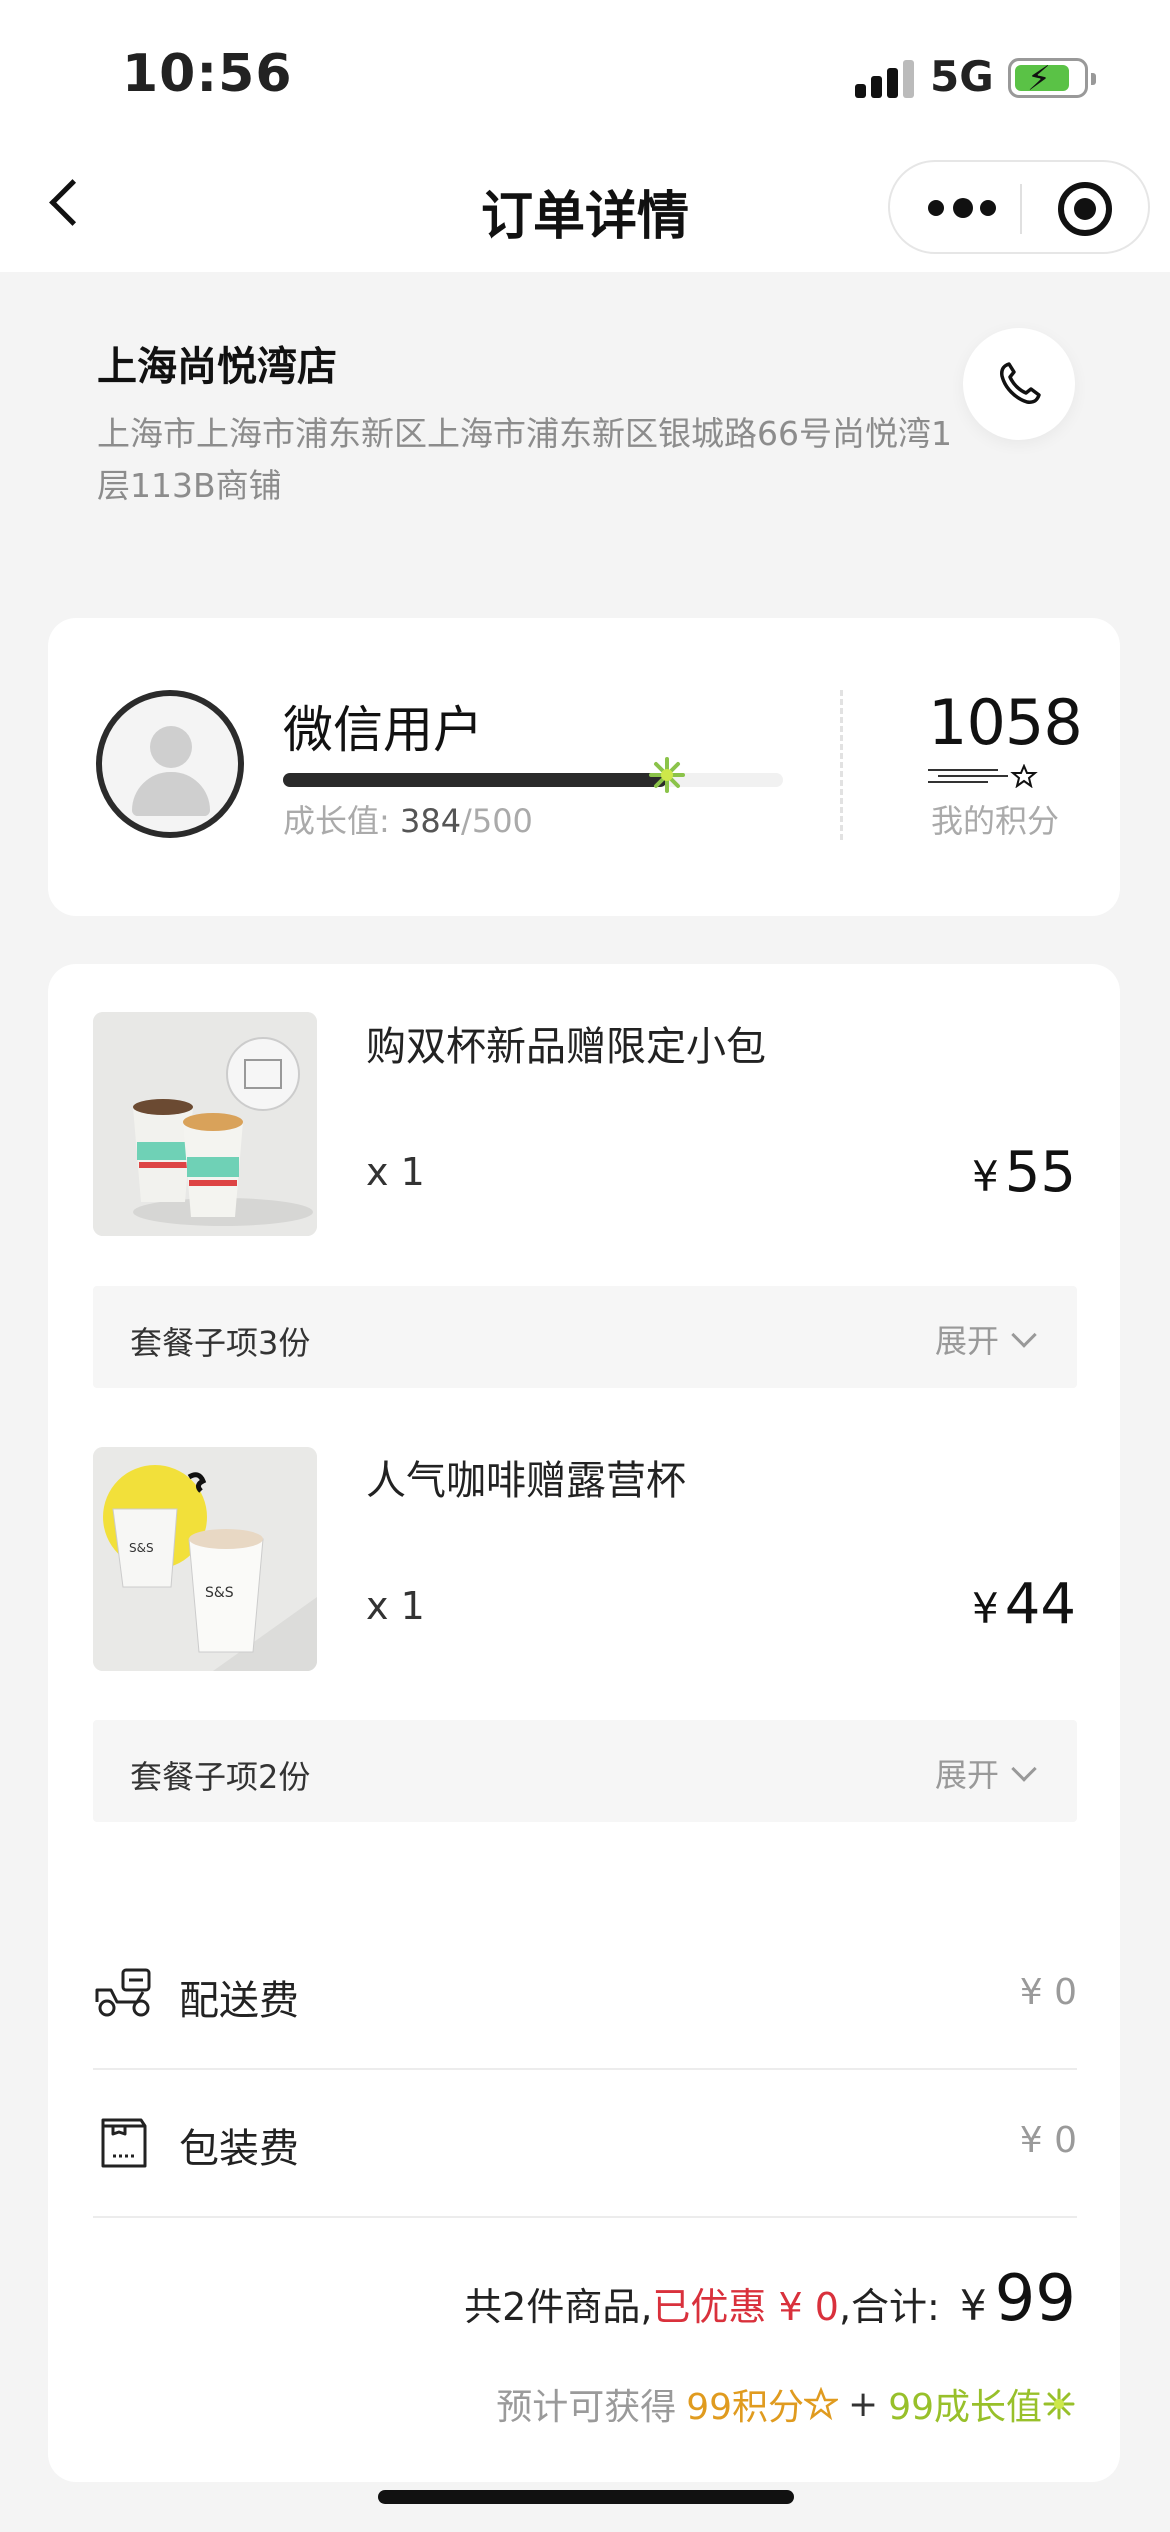 The height and width of the screenshot is (2532, 1170). I want to click on growth-label: 成长值:, so click(336, 821).